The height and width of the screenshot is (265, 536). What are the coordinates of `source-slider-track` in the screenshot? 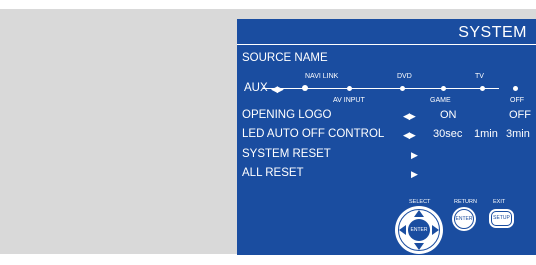 It's located at (381, 88).